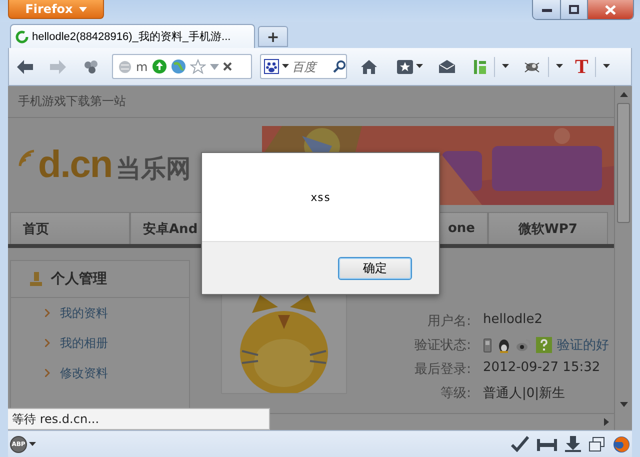 The width and height of the screenshot is (640, 457). I want to click on check-icon, so click(520, 444).